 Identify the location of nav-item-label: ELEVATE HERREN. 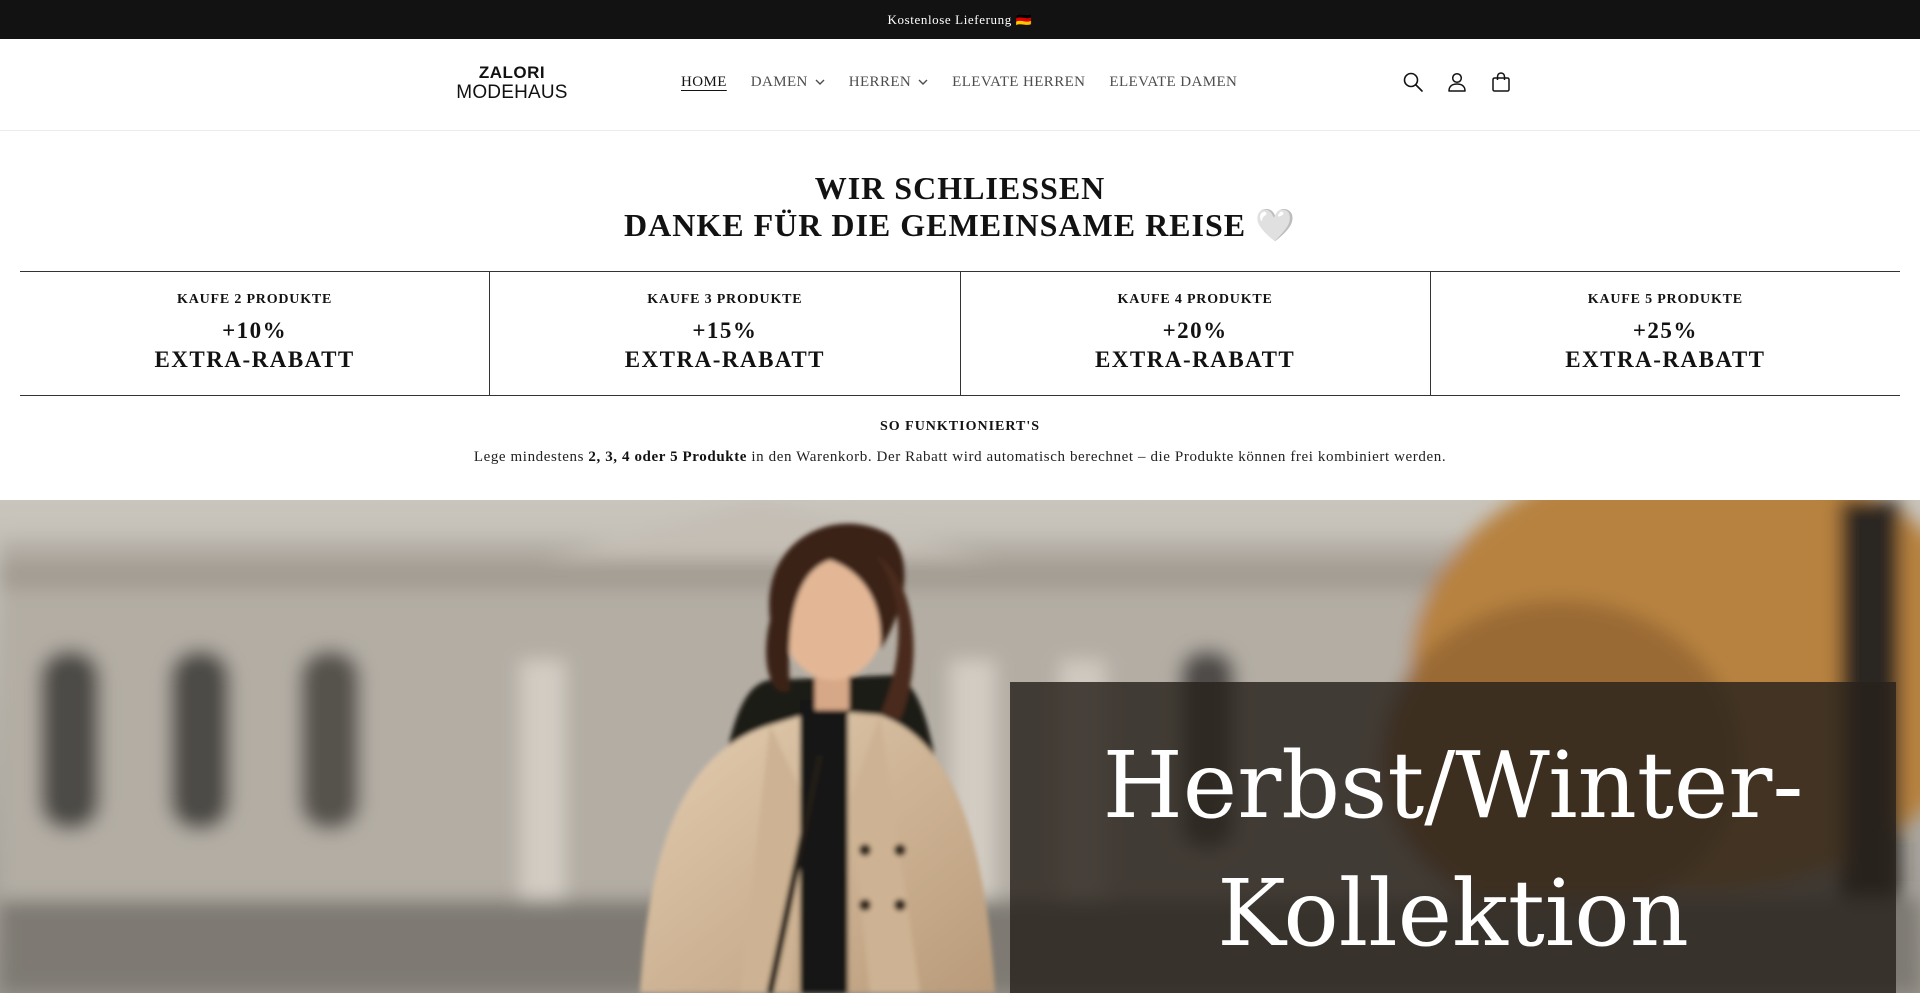
(1019, 81).